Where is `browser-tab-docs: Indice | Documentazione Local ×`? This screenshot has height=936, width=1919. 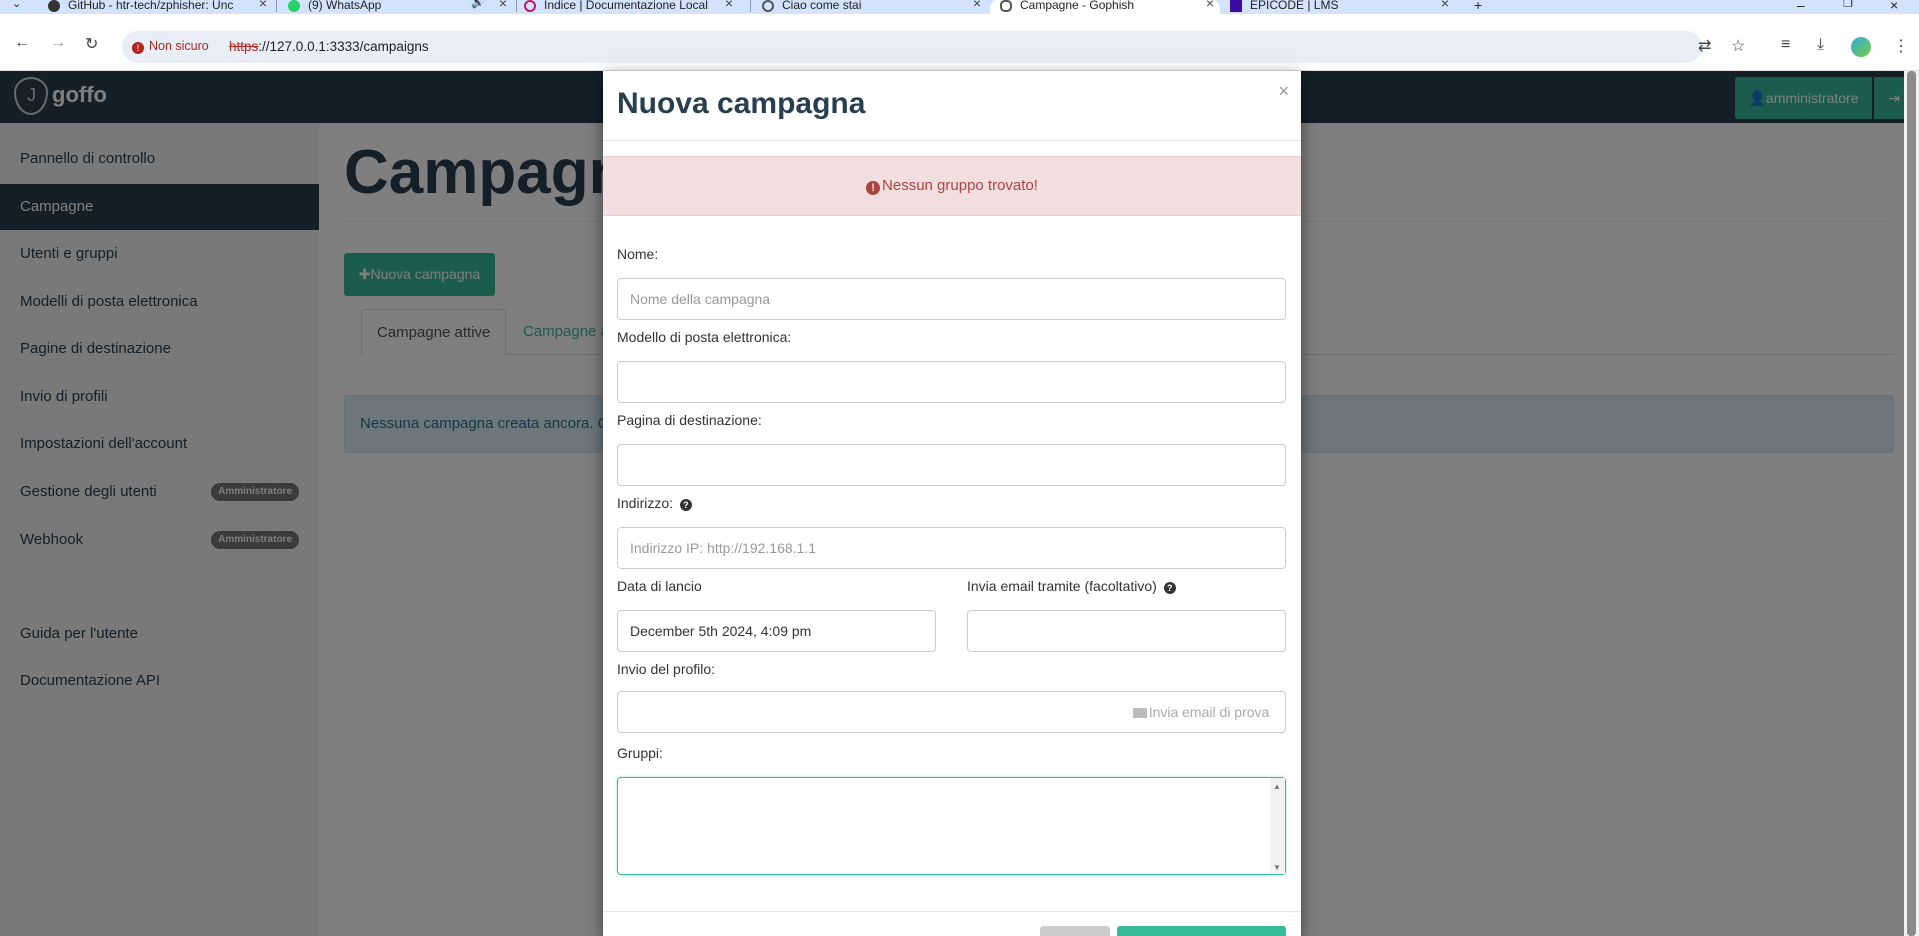 browser-tab-docs: Indice | Documentazione Local × is located at coordinates (631, 7).